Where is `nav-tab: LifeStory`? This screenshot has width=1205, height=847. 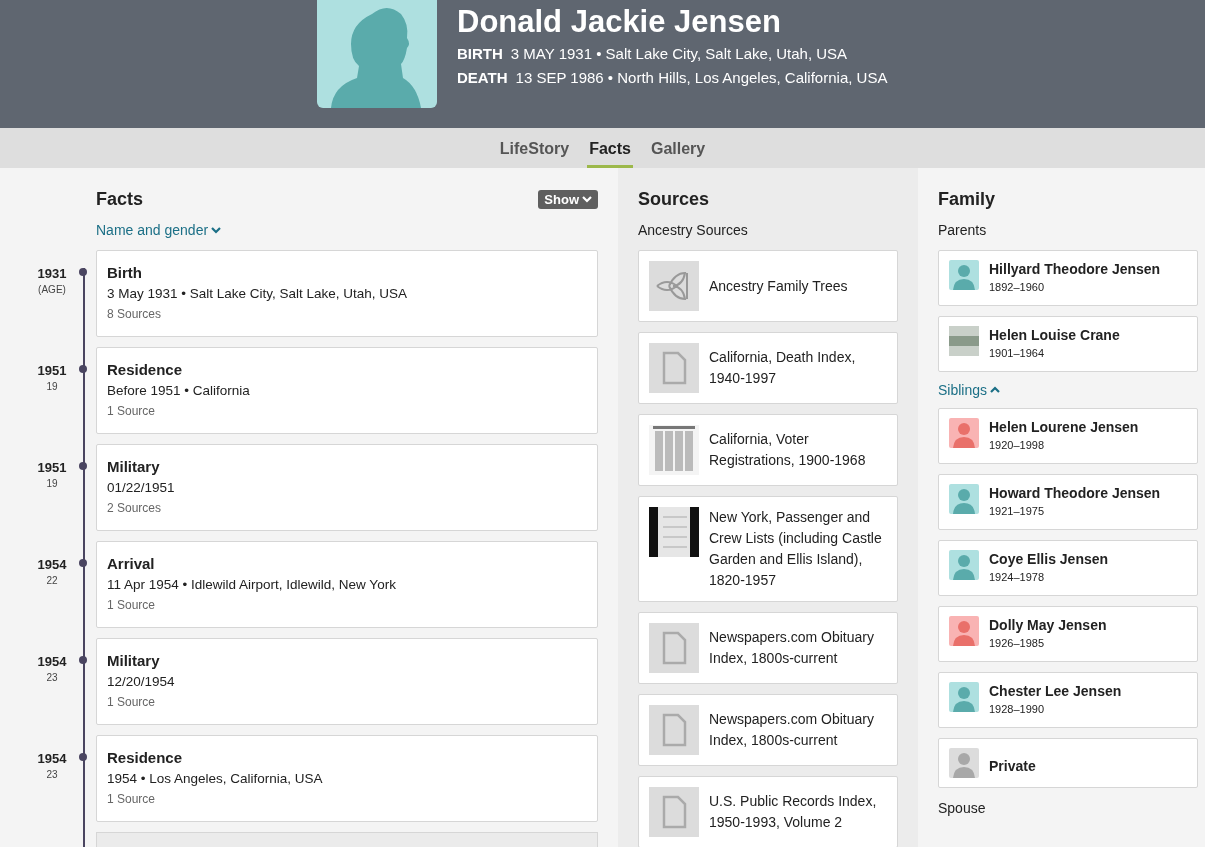 nav-tab: LifeStory is located at coordinates (534, 148).